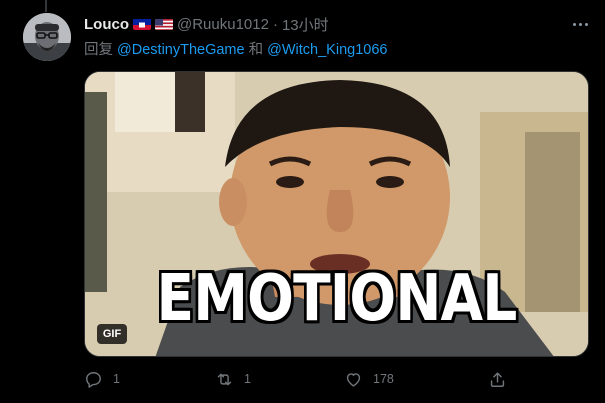 The image size is (605, 403). What do you see at coordinates (305, 24) in the screenshot?
I see `tweet-timestamp: 13小时` at bounding box center [305, 24].